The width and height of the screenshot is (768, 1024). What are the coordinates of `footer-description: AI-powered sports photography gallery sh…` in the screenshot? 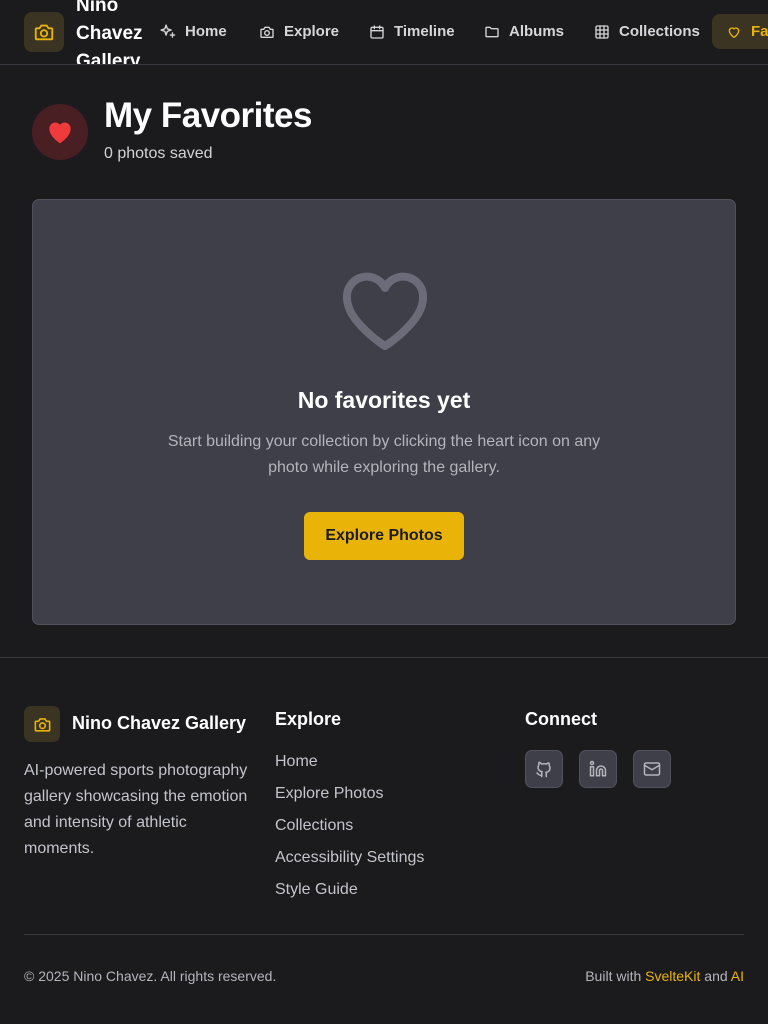 It's located at (136, 809).